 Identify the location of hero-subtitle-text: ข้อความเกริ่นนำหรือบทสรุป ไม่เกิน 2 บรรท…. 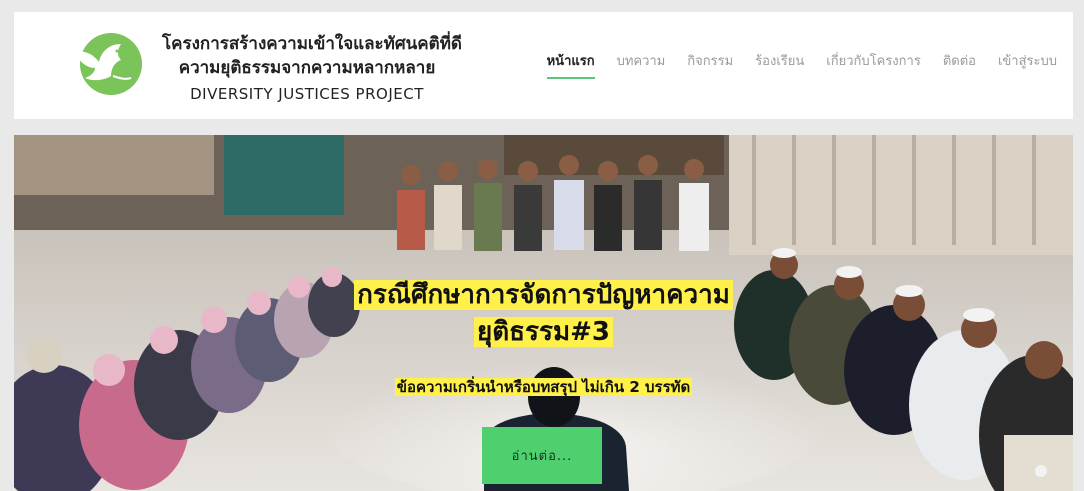
(543, 387).